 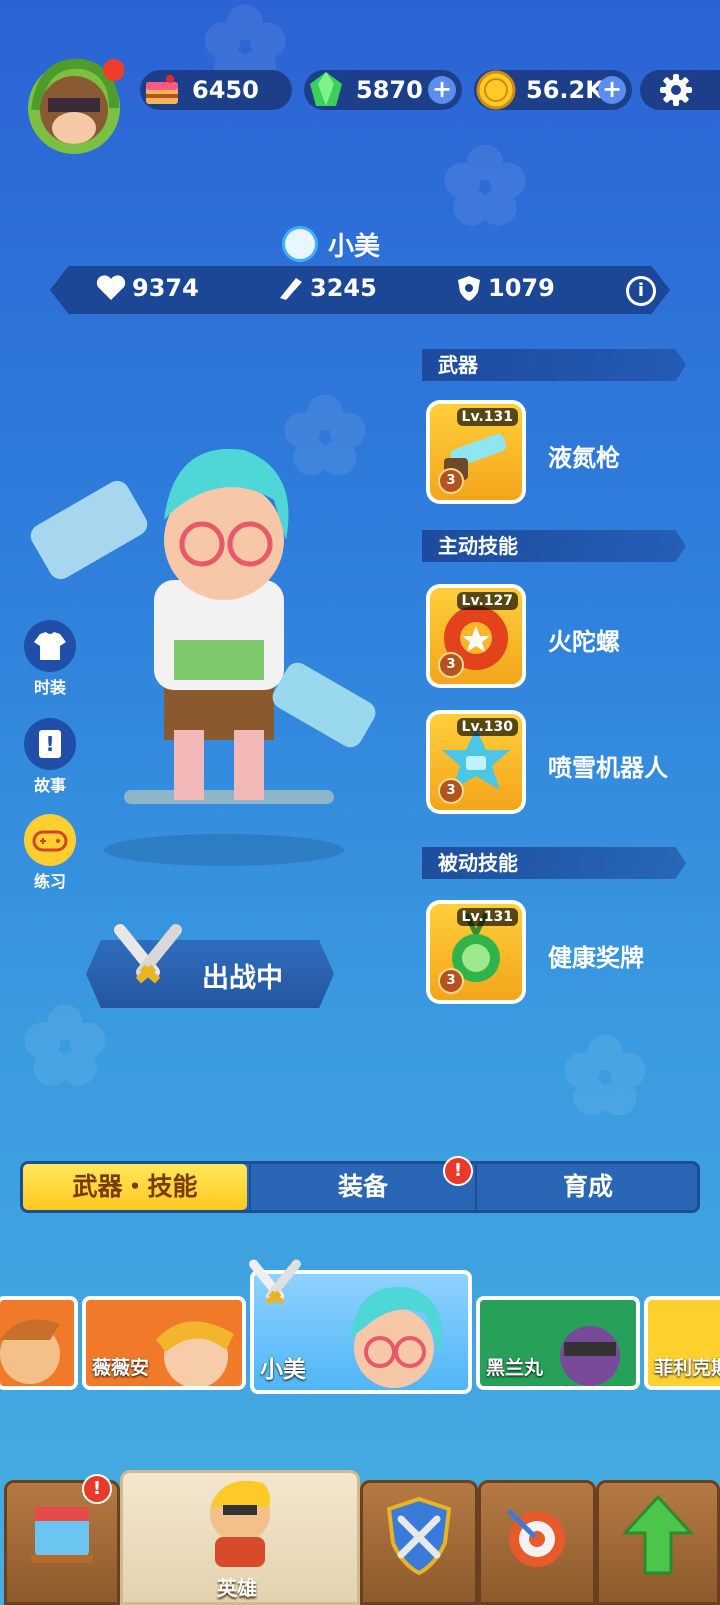 I want to click on section-active-header: 主动技能, so click(x=554, y=546).